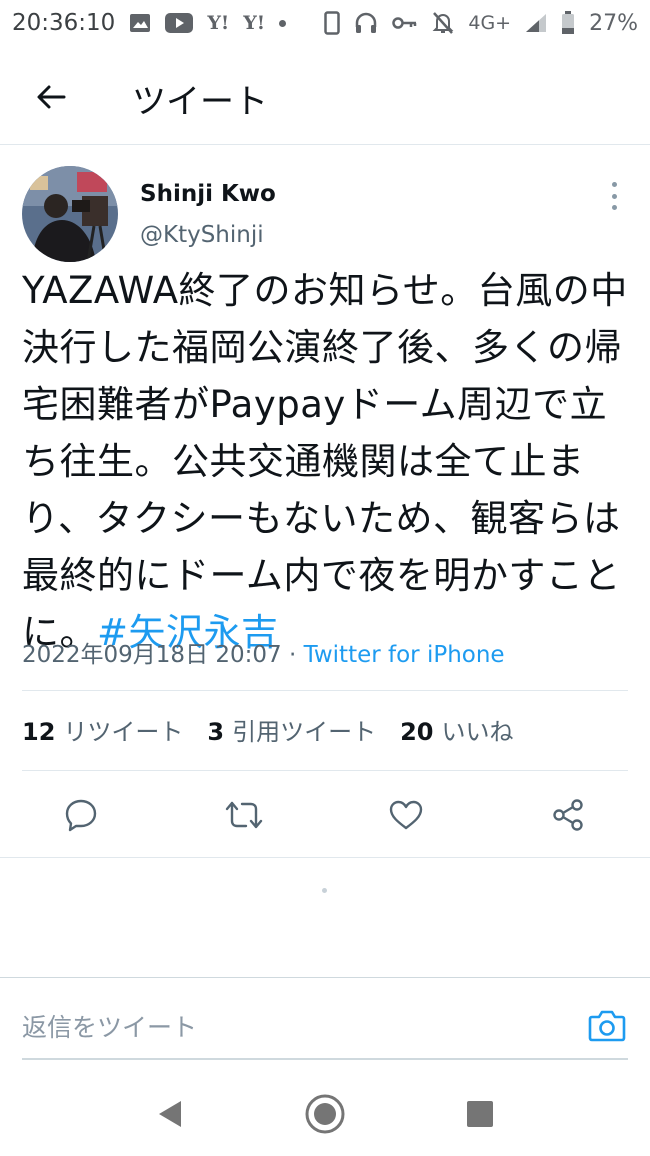 The image size is (650, 1156). I want to click on app-bar: ツイート, so click(325, 96).